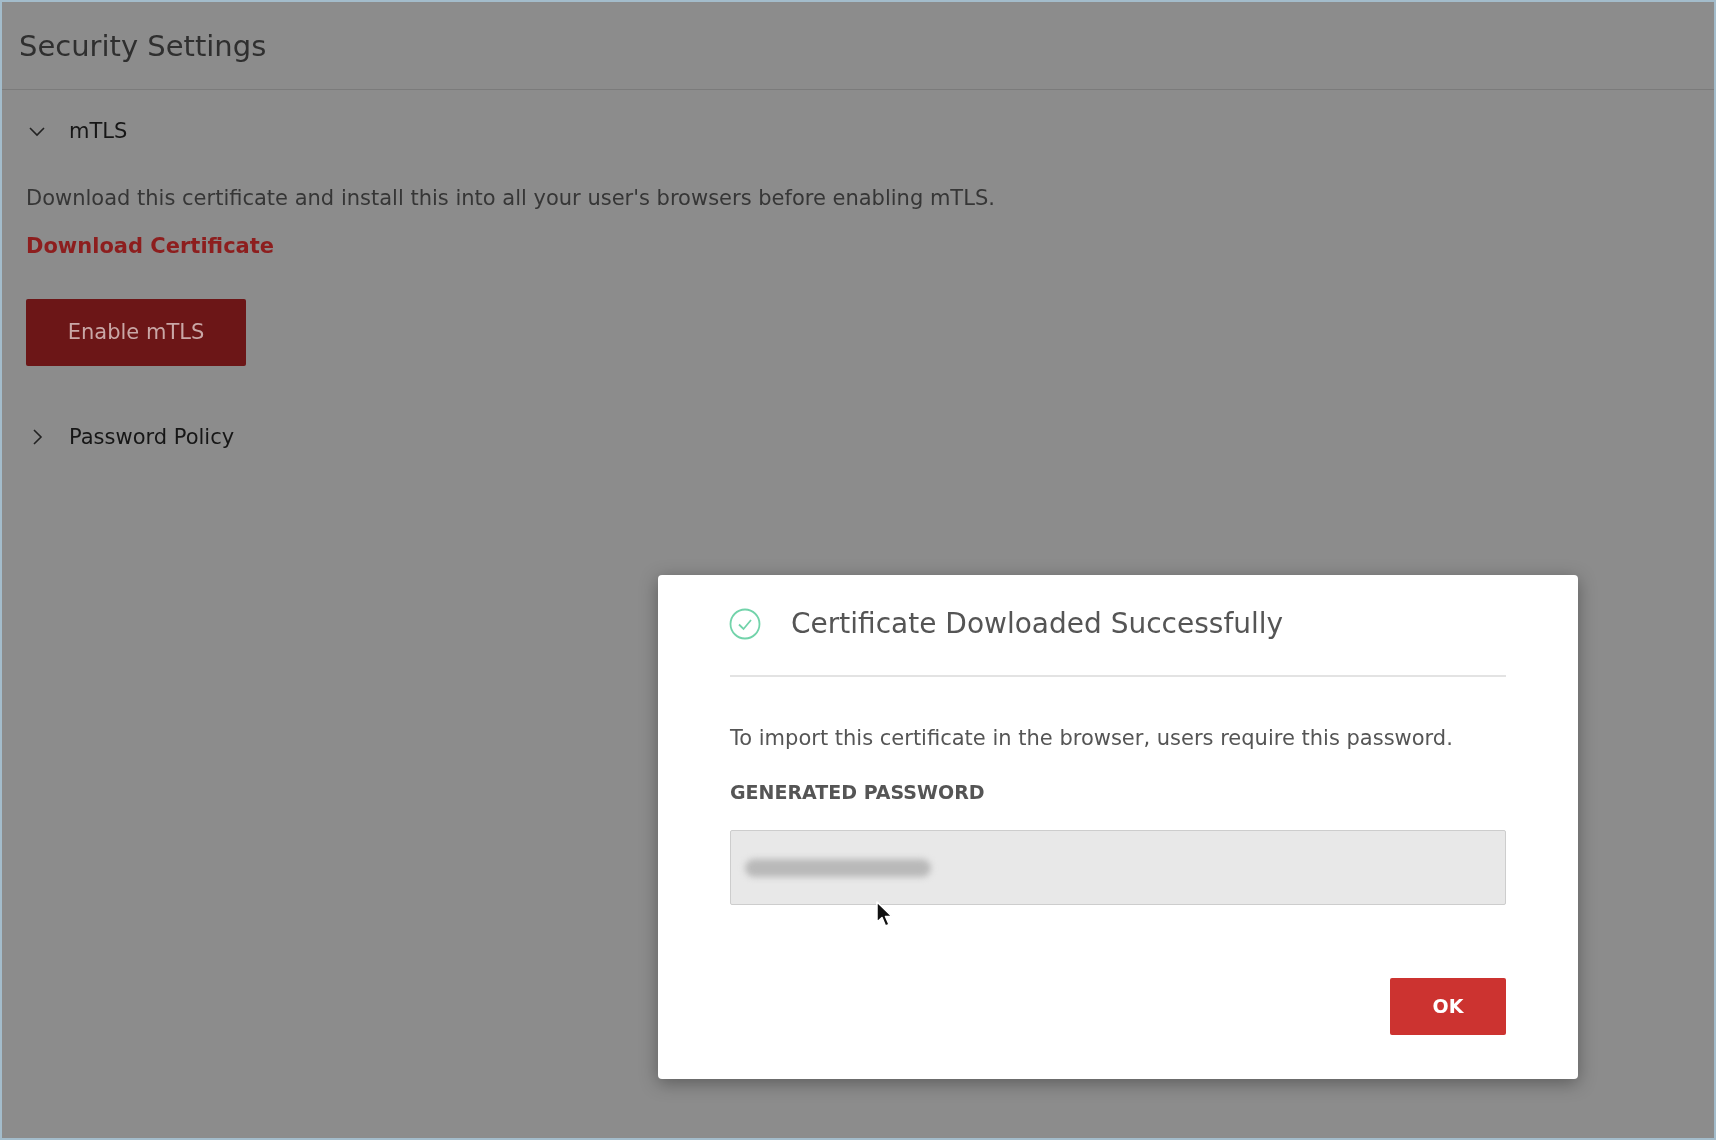 Image resolution: width=1716 pixels, height=1140 pixels. I want to click on section-description: Download this certificate and install this into all your user's browsers before enabling mTLS., so click(511, 198).